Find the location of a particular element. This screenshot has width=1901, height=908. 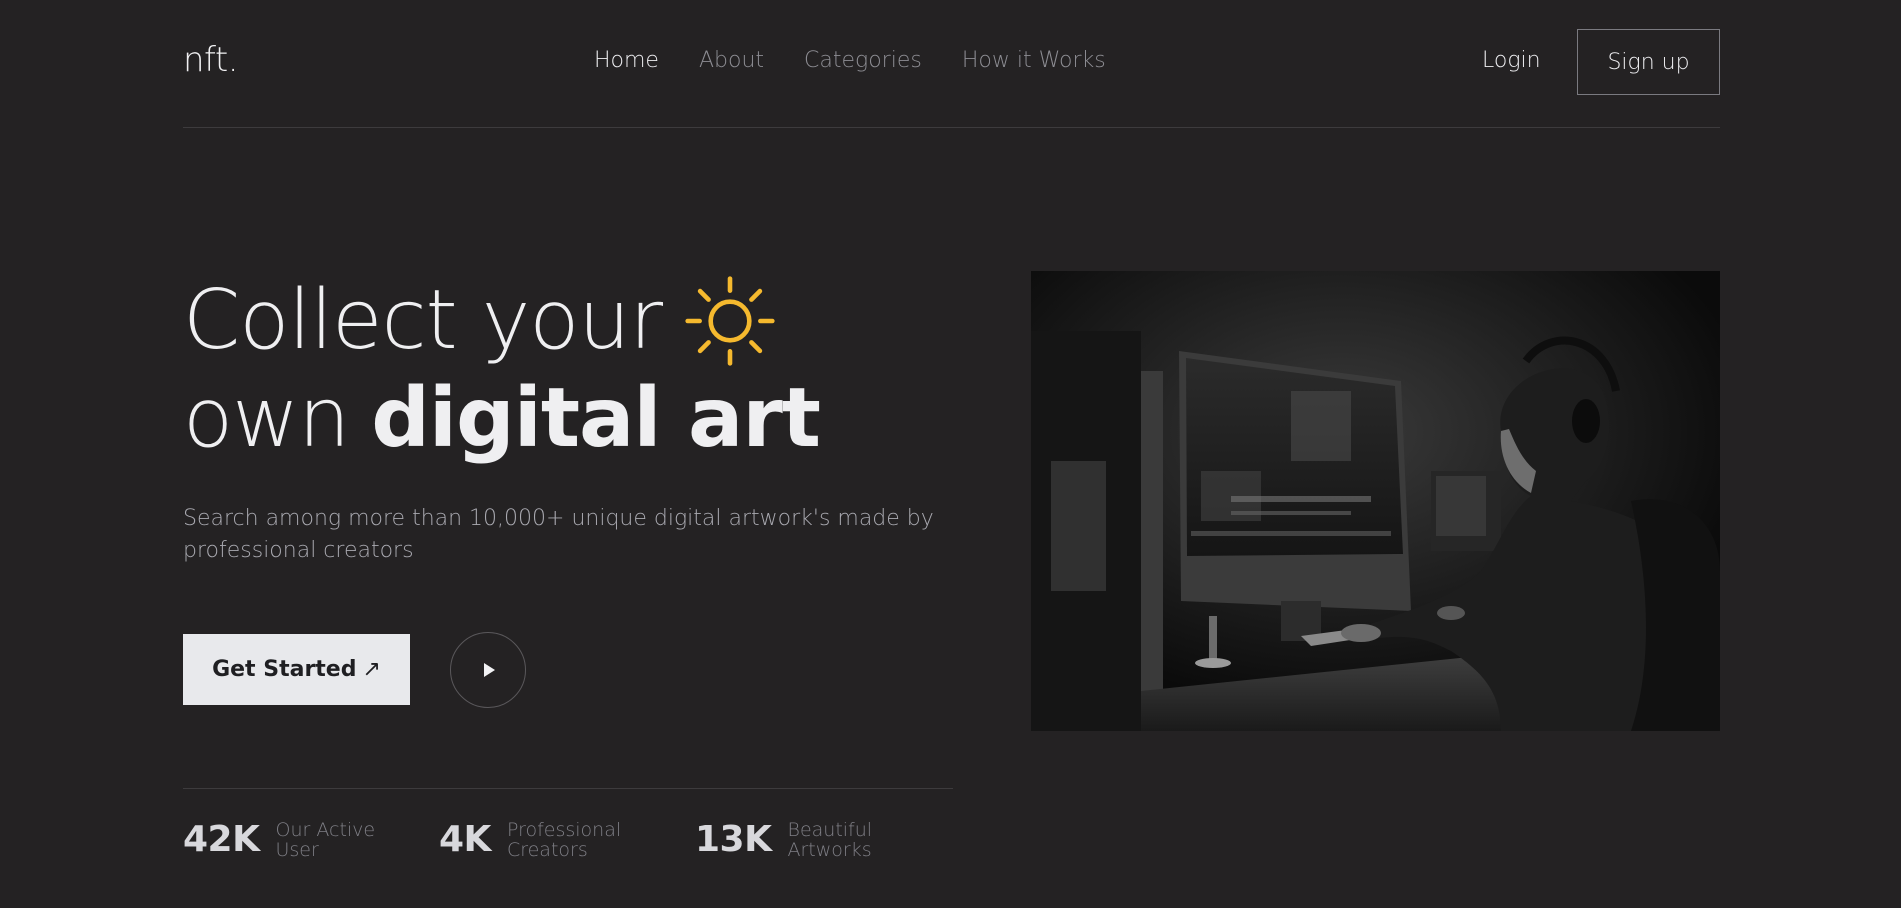

get-started-button: Get Started ↗ is located at coordinates (296, 669).